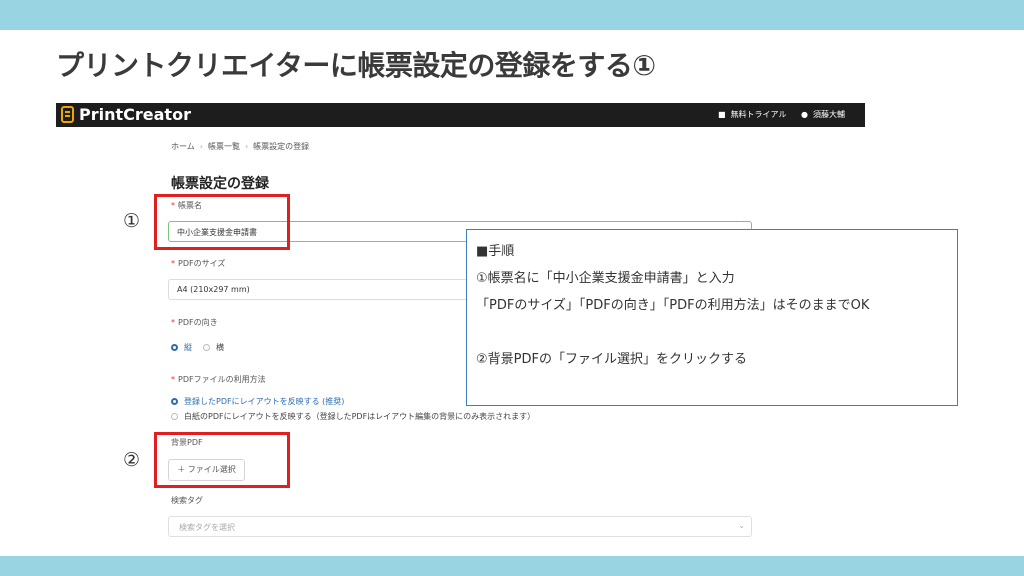 This screenshot has height=576, width=1024. I want to click on chevron-down-icon: ⌄, so click(741, 525).